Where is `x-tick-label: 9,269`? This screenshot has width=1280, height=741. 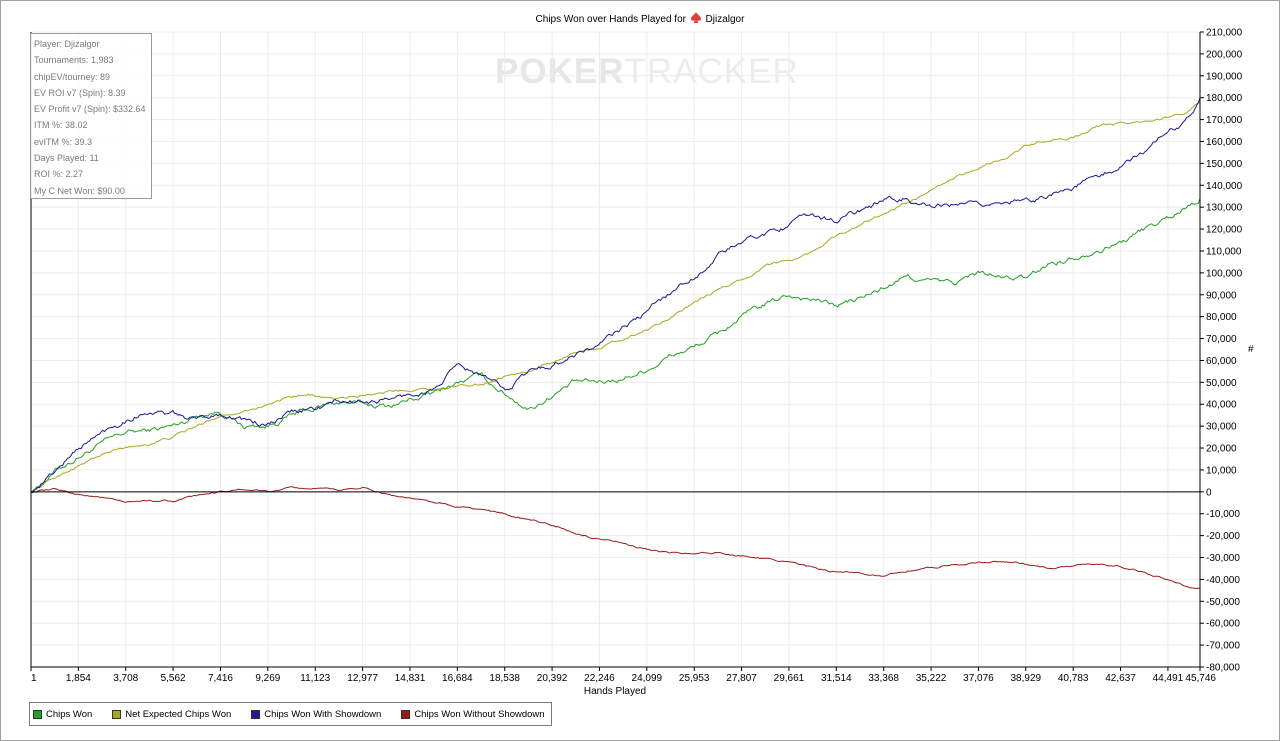 x-tick-label: 9,269 is located at coordinates (267, 678).